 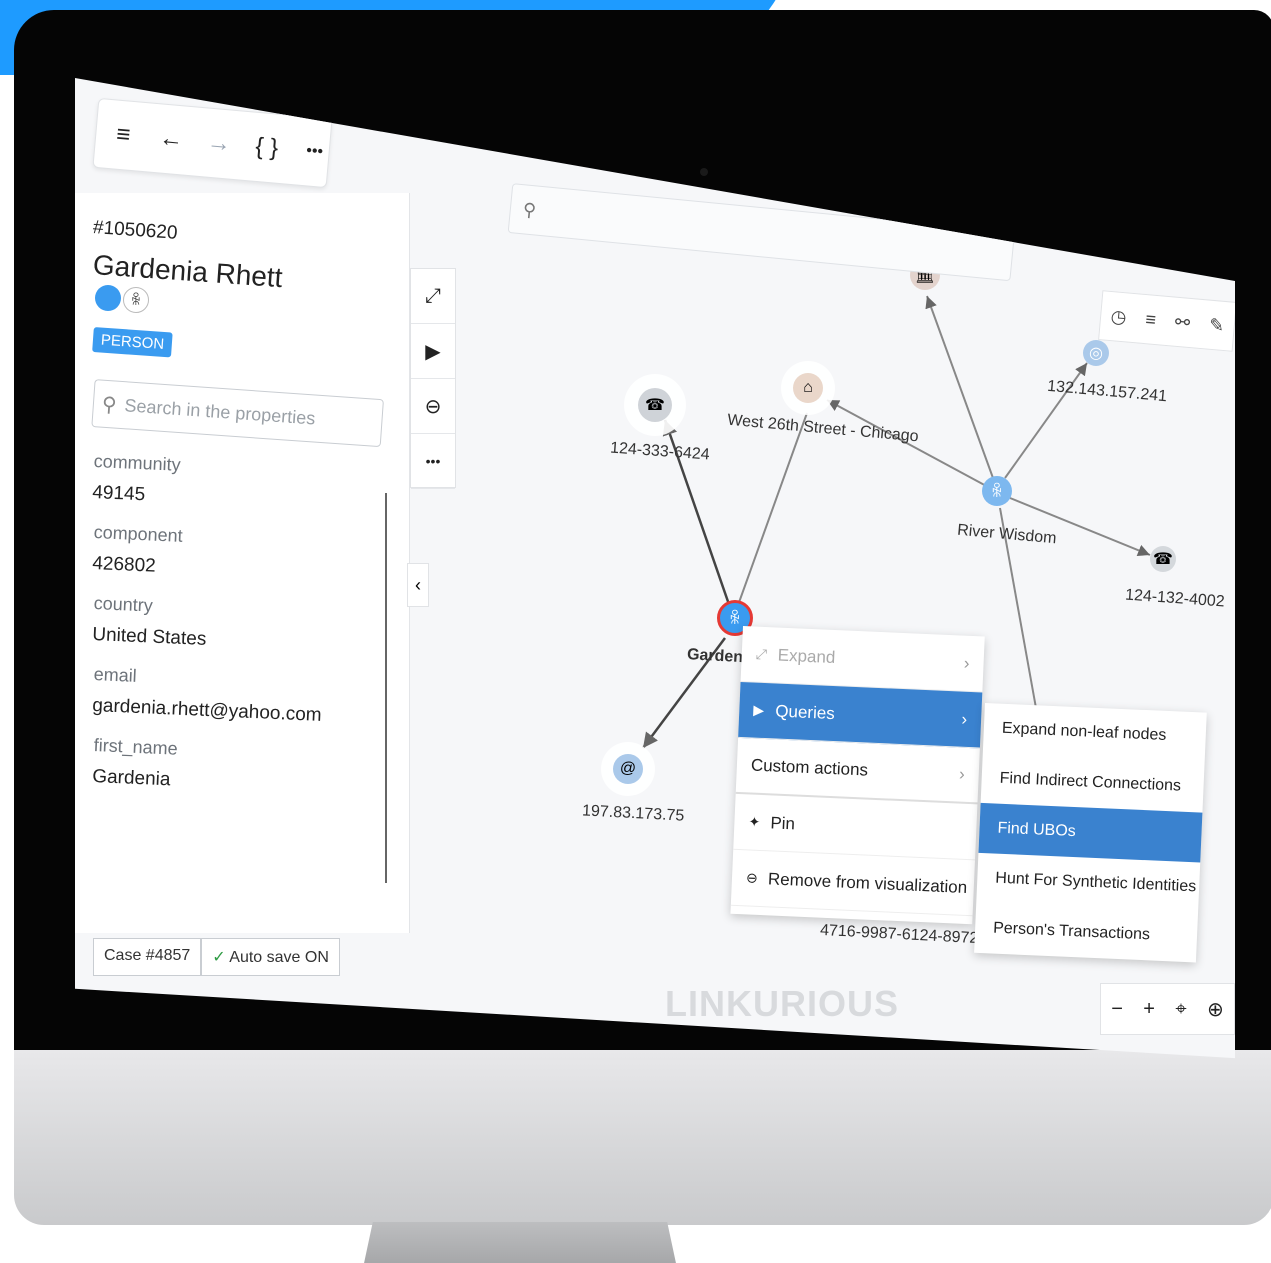 I want to click on ip-icon: ◎, so click(x=1096, y=353).